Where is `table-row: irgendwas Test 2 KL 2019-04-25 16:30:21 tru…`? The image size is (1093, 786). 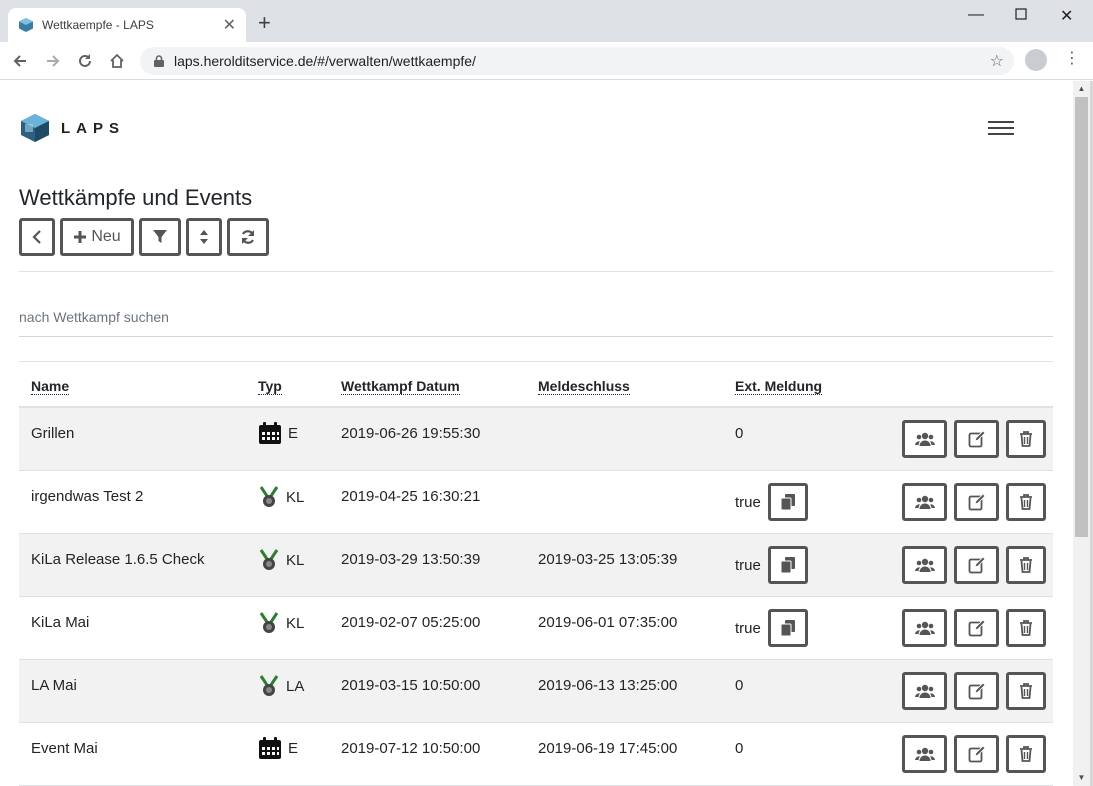 table-row: irgendwas Test 2 KL 2019-04-25 16:30:21 tru… is located at coordinates (536, 502).